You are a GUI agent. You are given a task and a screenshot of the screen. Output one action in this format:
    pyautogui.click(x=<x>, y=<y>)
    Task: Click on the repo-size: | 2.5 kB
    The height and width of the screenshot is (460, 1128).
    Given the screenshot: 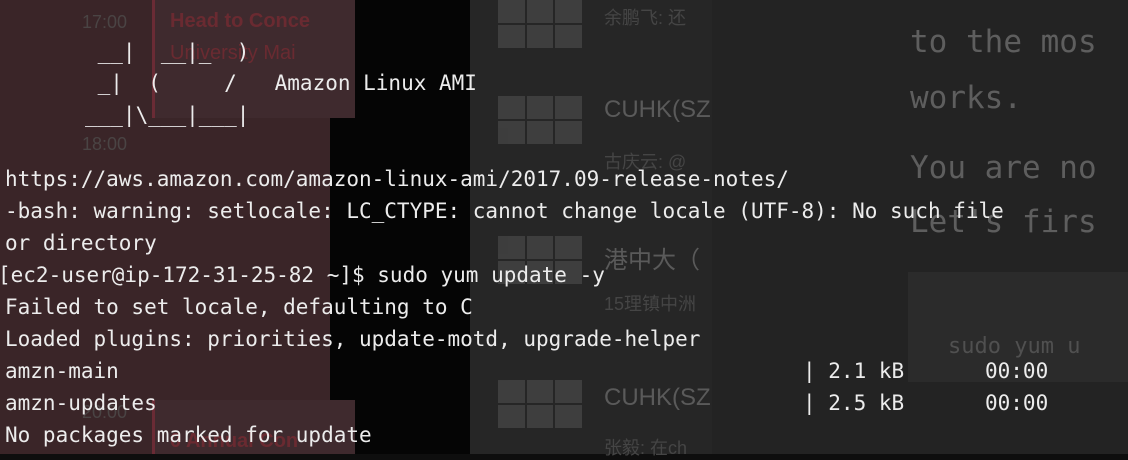 What is the action you would take?
    pyautogui.click(x=854, y=403)
    